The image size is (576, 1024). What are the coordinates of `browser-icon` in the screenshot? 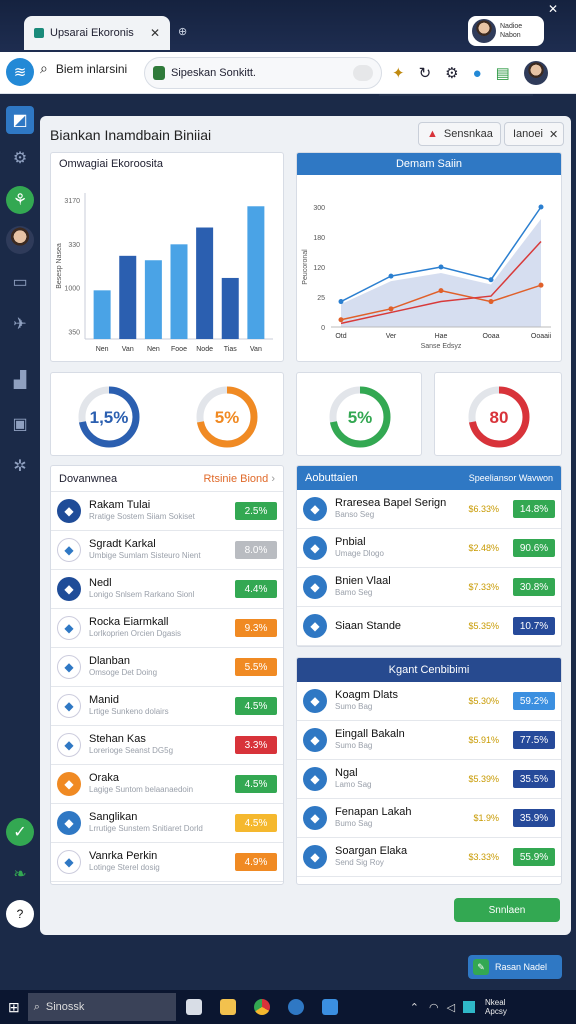 It's located at (295, 1007).